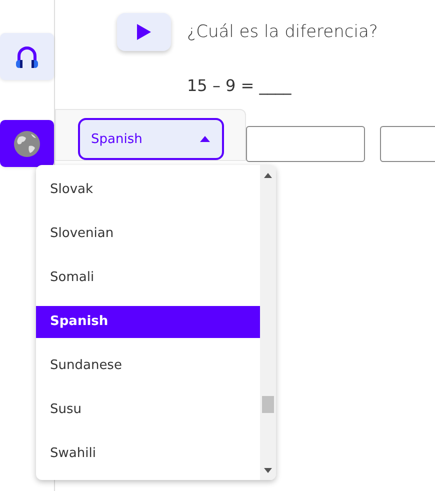 This screenshot has width=435, height=491. What do you see at coordinates (148, 190) in the screenshot?
I see `language-option: Slovak` at bounding box center [148, 190].